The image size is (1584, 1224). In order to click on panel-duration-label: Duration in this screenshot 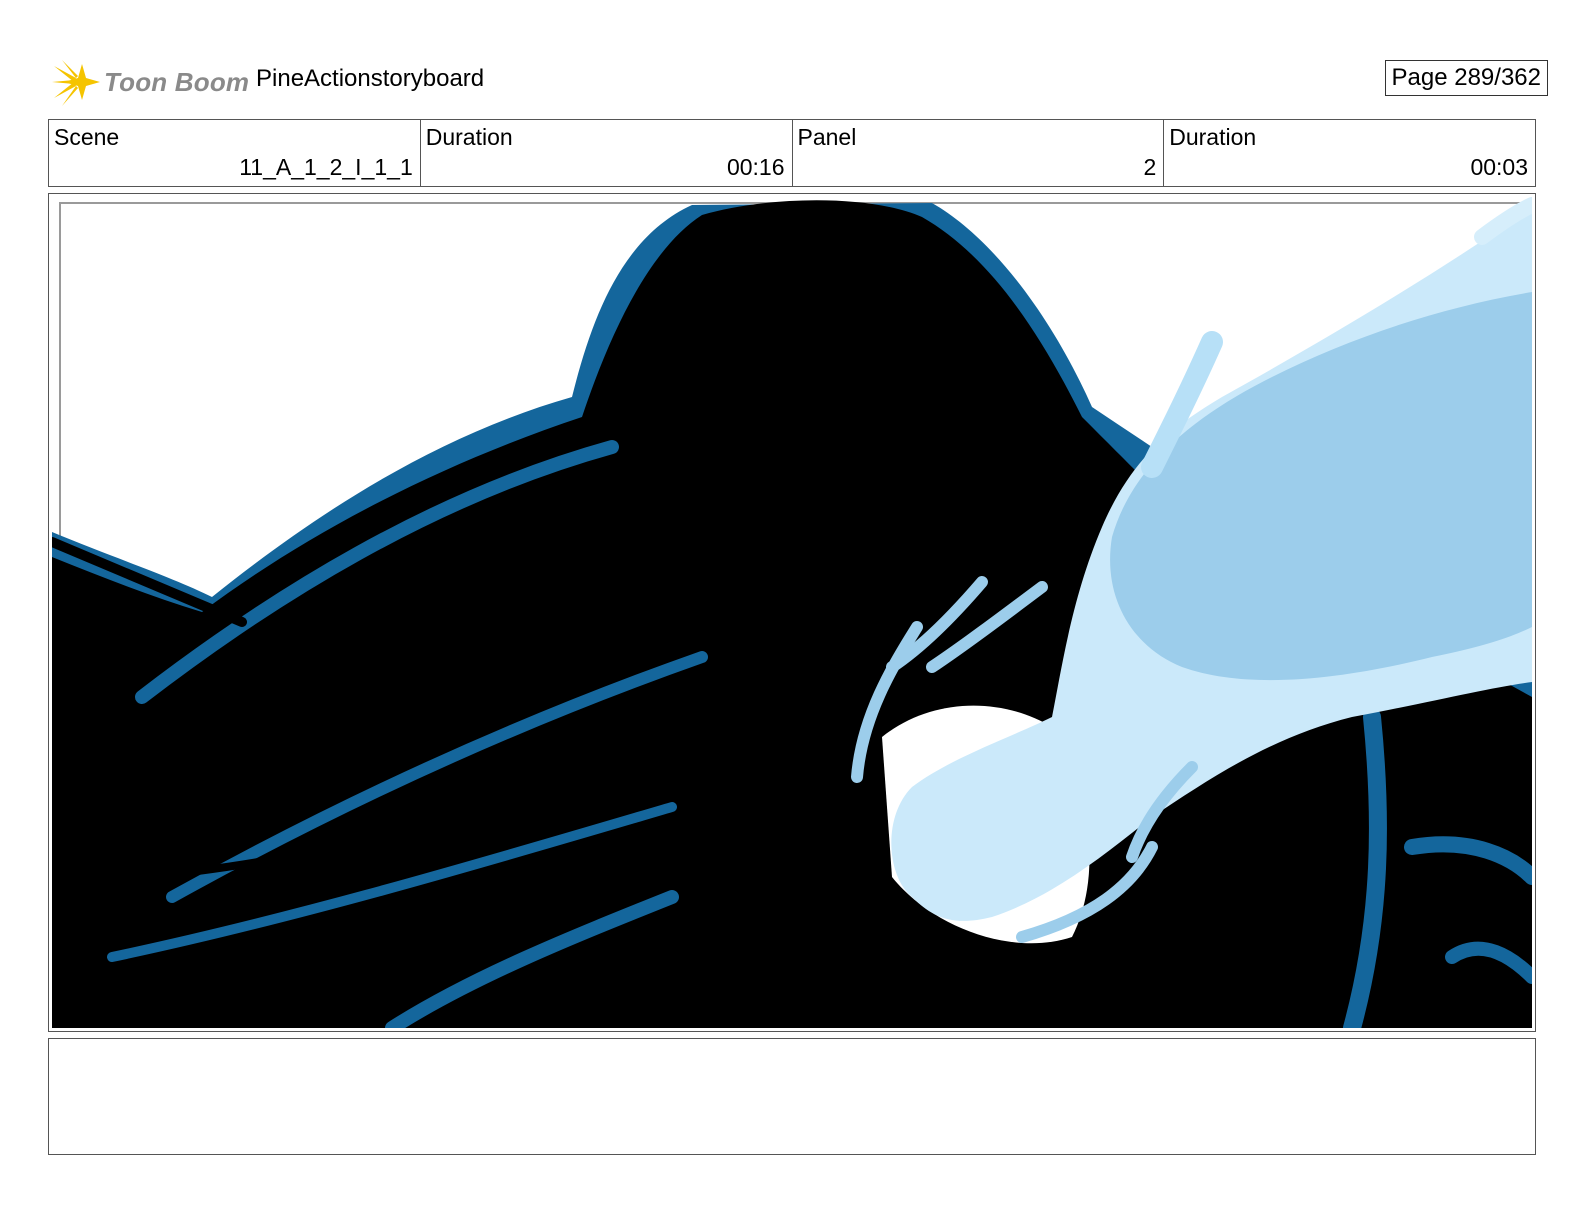, I will do `click(1213, 137)`.